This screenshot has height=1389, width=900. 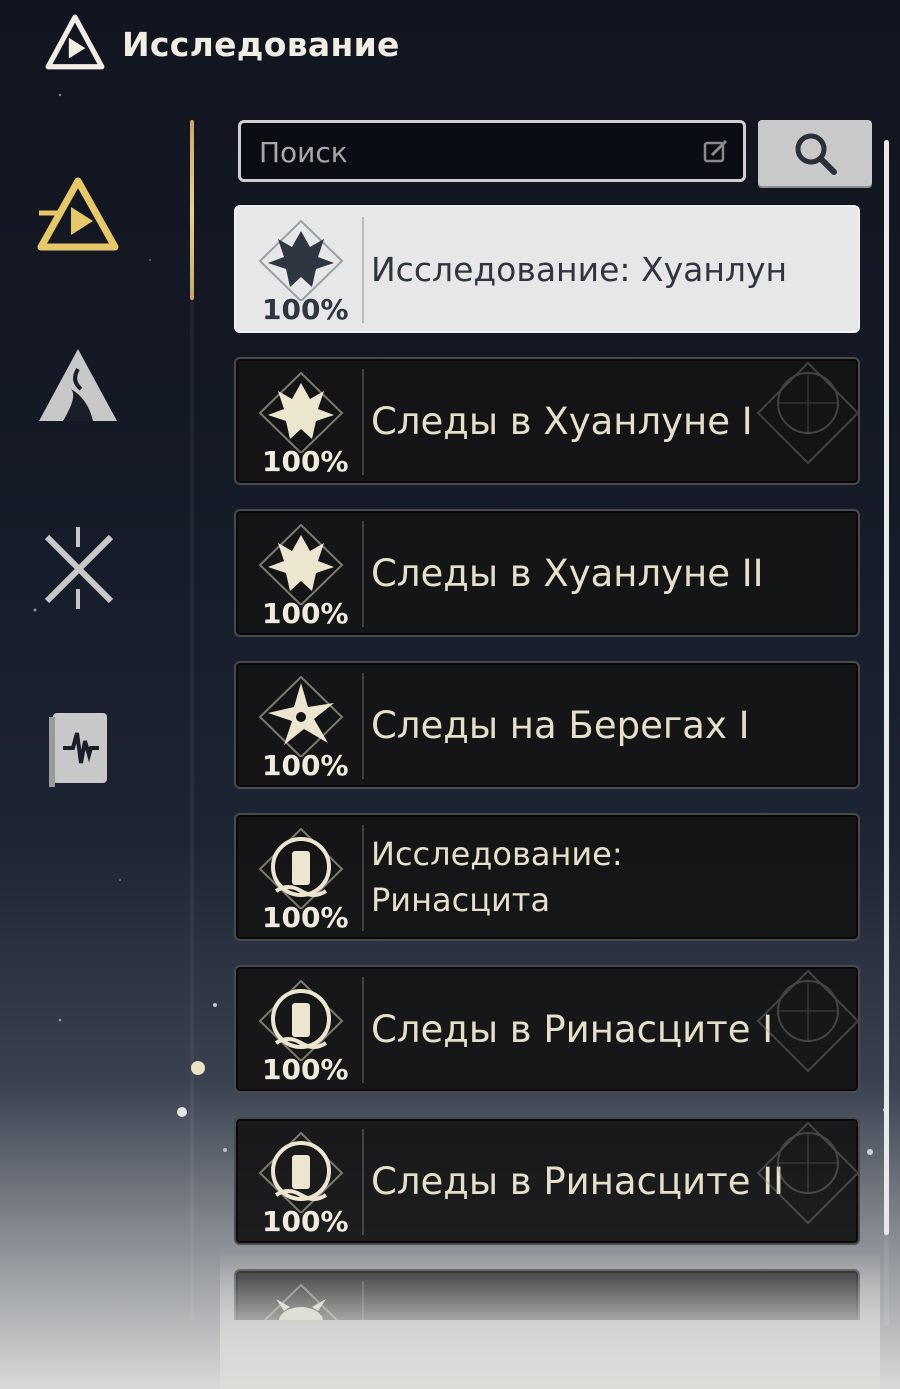 I want to click on mountain-region-icon, so click(x=78, y=385).